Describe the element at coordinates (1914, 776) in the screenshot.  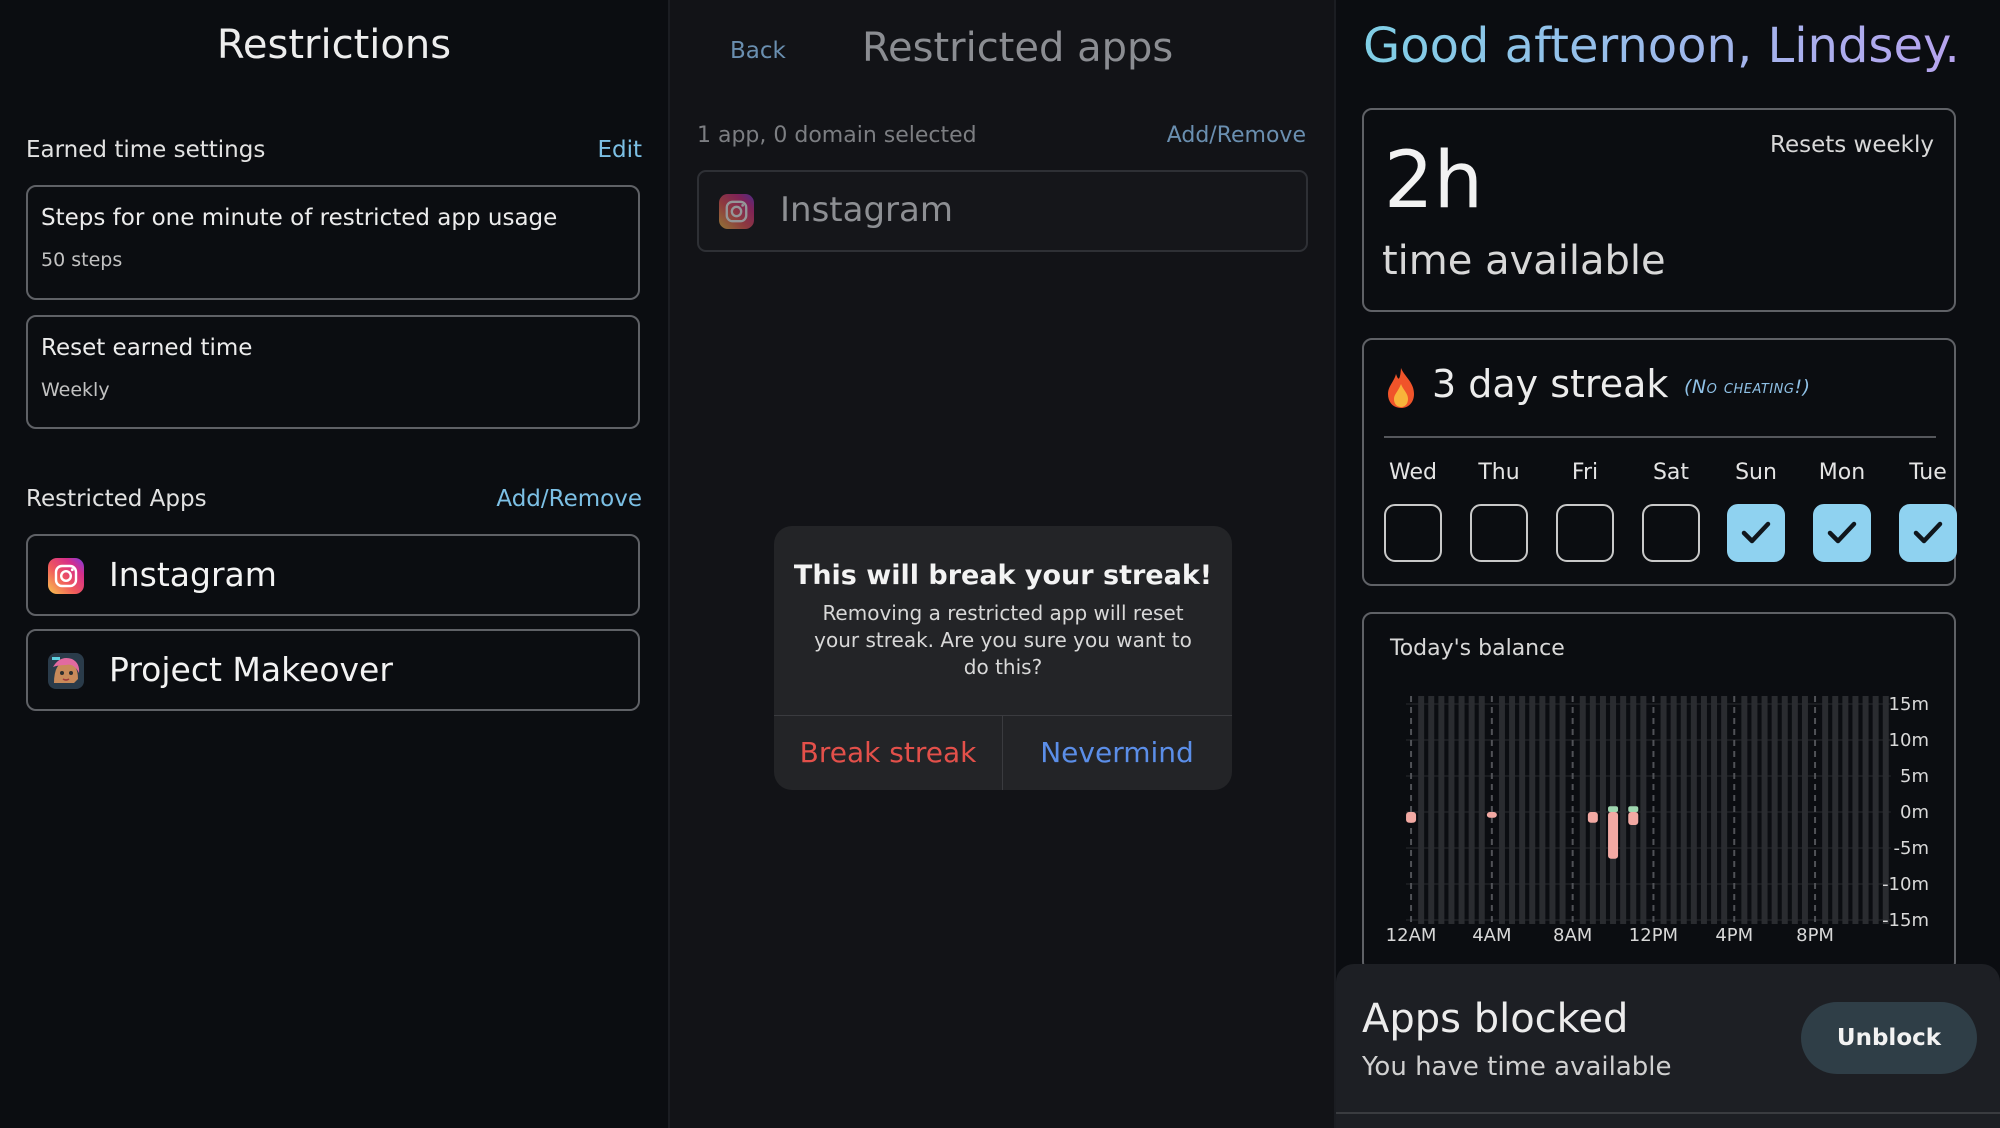
I see `y-tick-label: 5m` at that location.